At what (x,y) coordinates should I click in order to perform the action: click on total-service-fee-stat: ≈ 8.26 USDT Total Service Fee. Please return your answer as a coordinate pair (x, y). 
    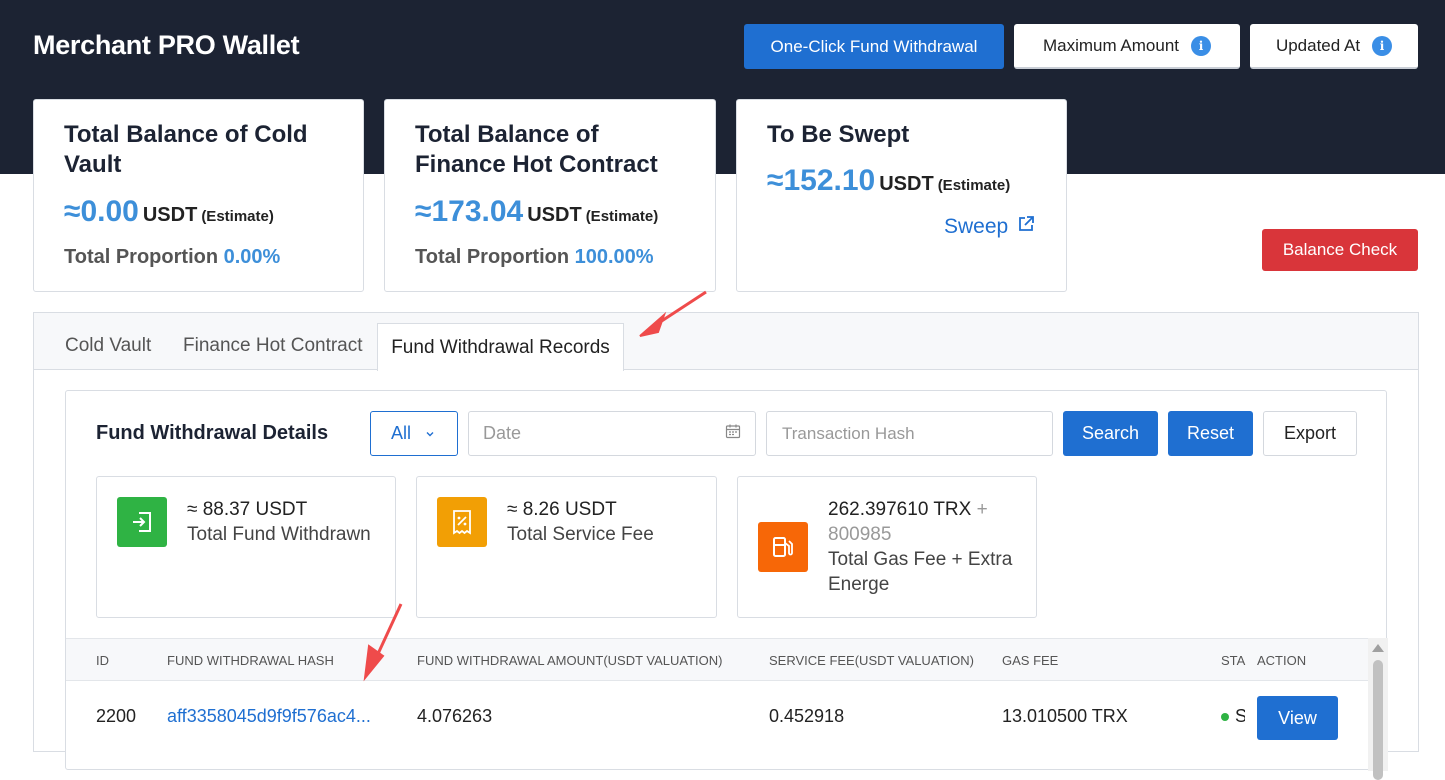
    Looking at the image, I should click on (566, 547).